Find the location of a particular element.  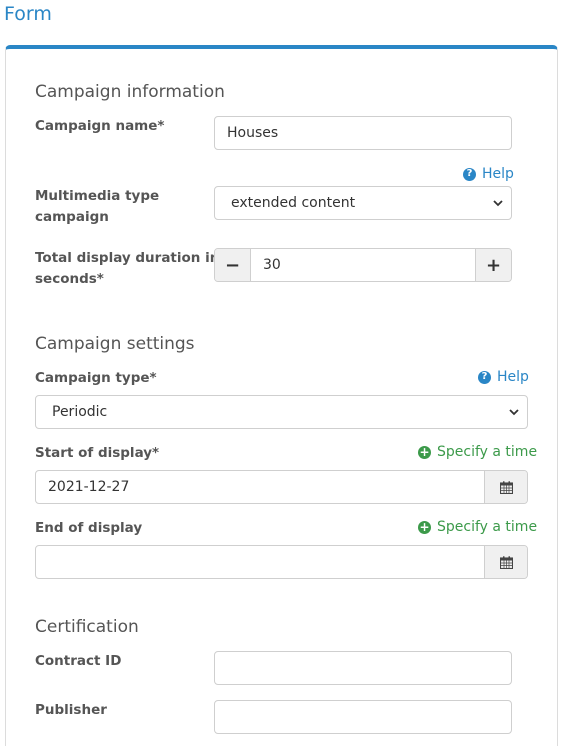

duration-label-line2: seconds* is located at coordinates (69, 279).